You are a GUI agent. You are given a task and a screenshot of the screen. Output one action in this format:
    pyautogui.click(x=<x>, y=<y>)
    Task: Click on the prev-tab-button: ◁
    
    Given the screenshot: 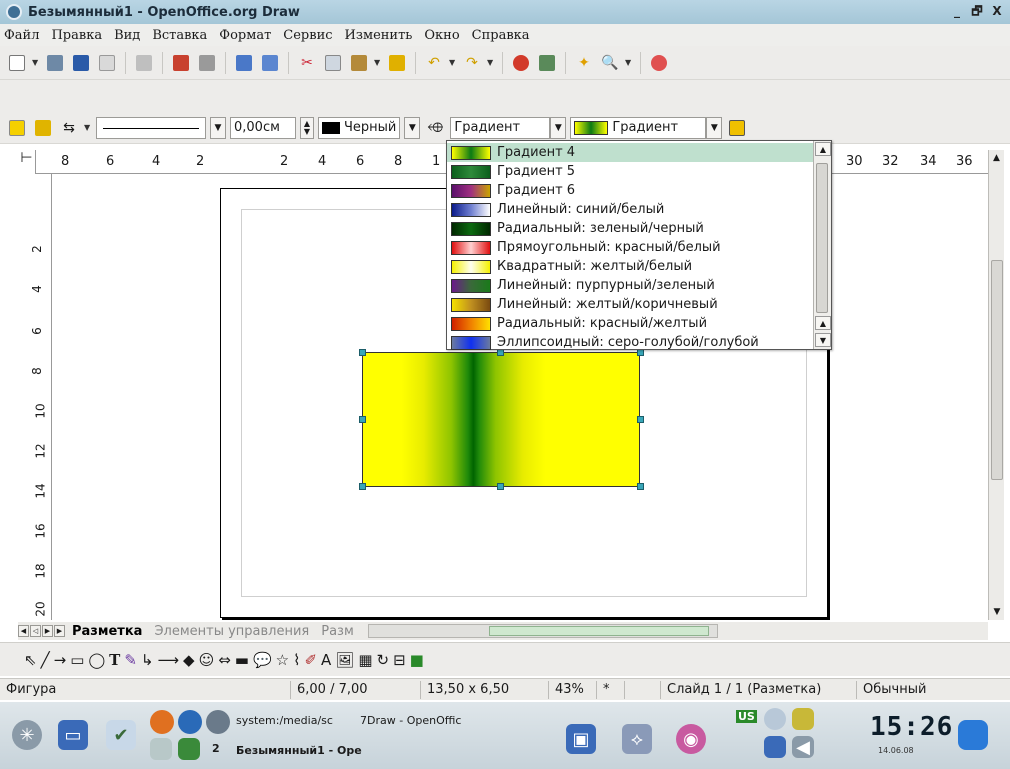 What is the action you would take?
    pyautogui.click(x=35, y=631)
    